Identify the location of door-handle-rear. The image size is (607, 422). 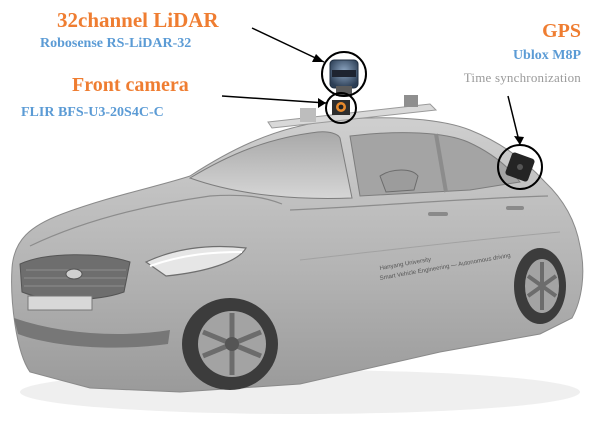
(515, 208).